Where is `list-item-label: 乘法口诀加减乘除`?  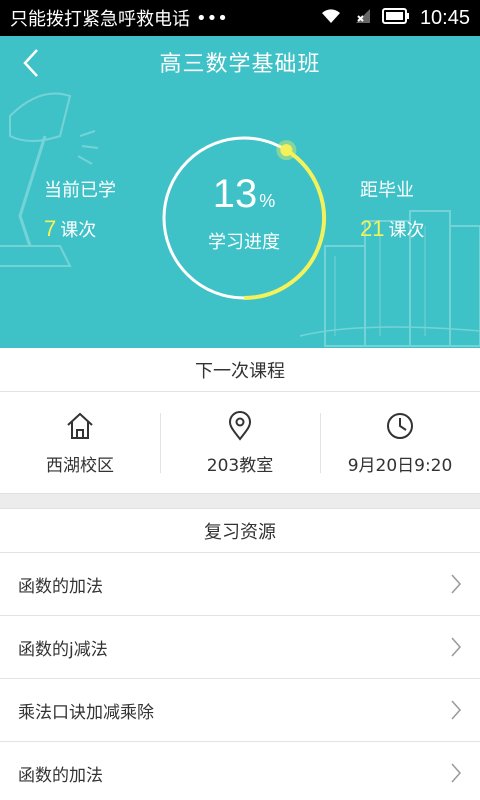
list-item-label: 乘法口诀加减乘除 is located at coordinates (86, 712).